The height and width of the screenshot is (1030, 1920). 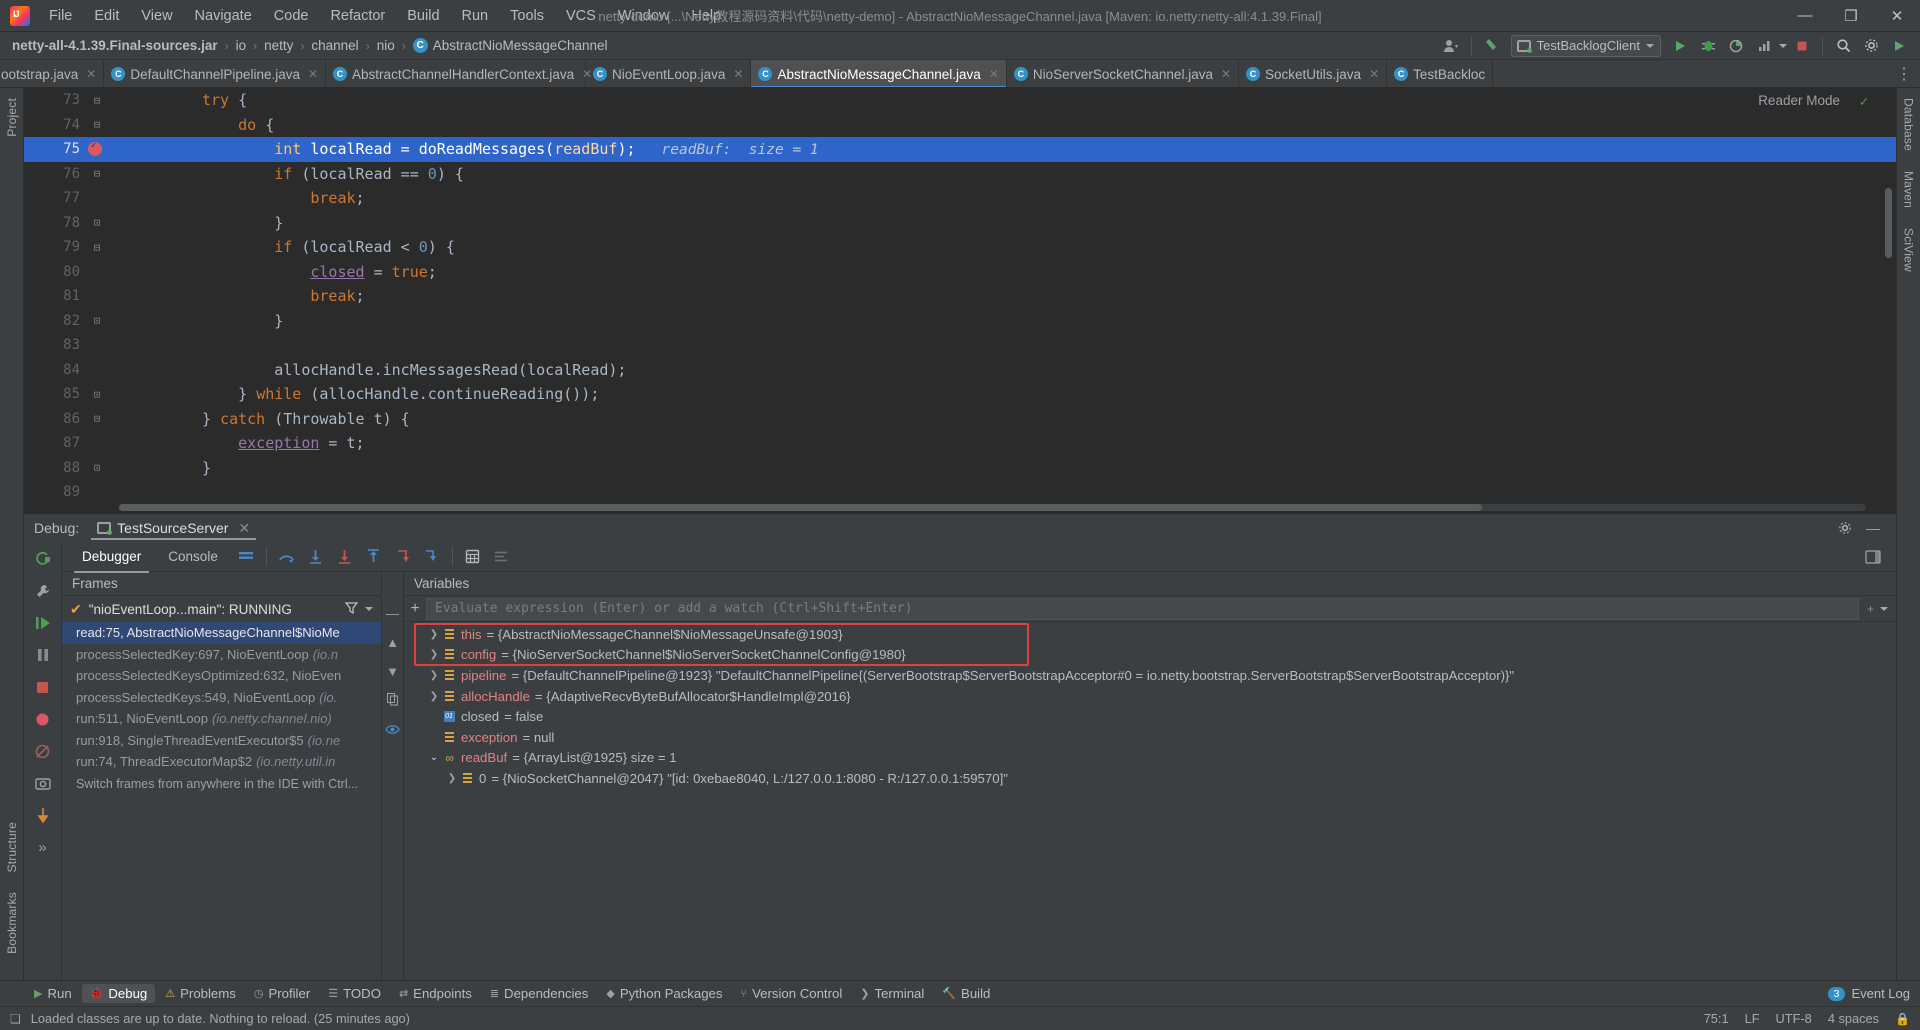 I want to click on code-line-79: 79 ⊟ if (localRead < 0) {, so click(x=960, y=247).